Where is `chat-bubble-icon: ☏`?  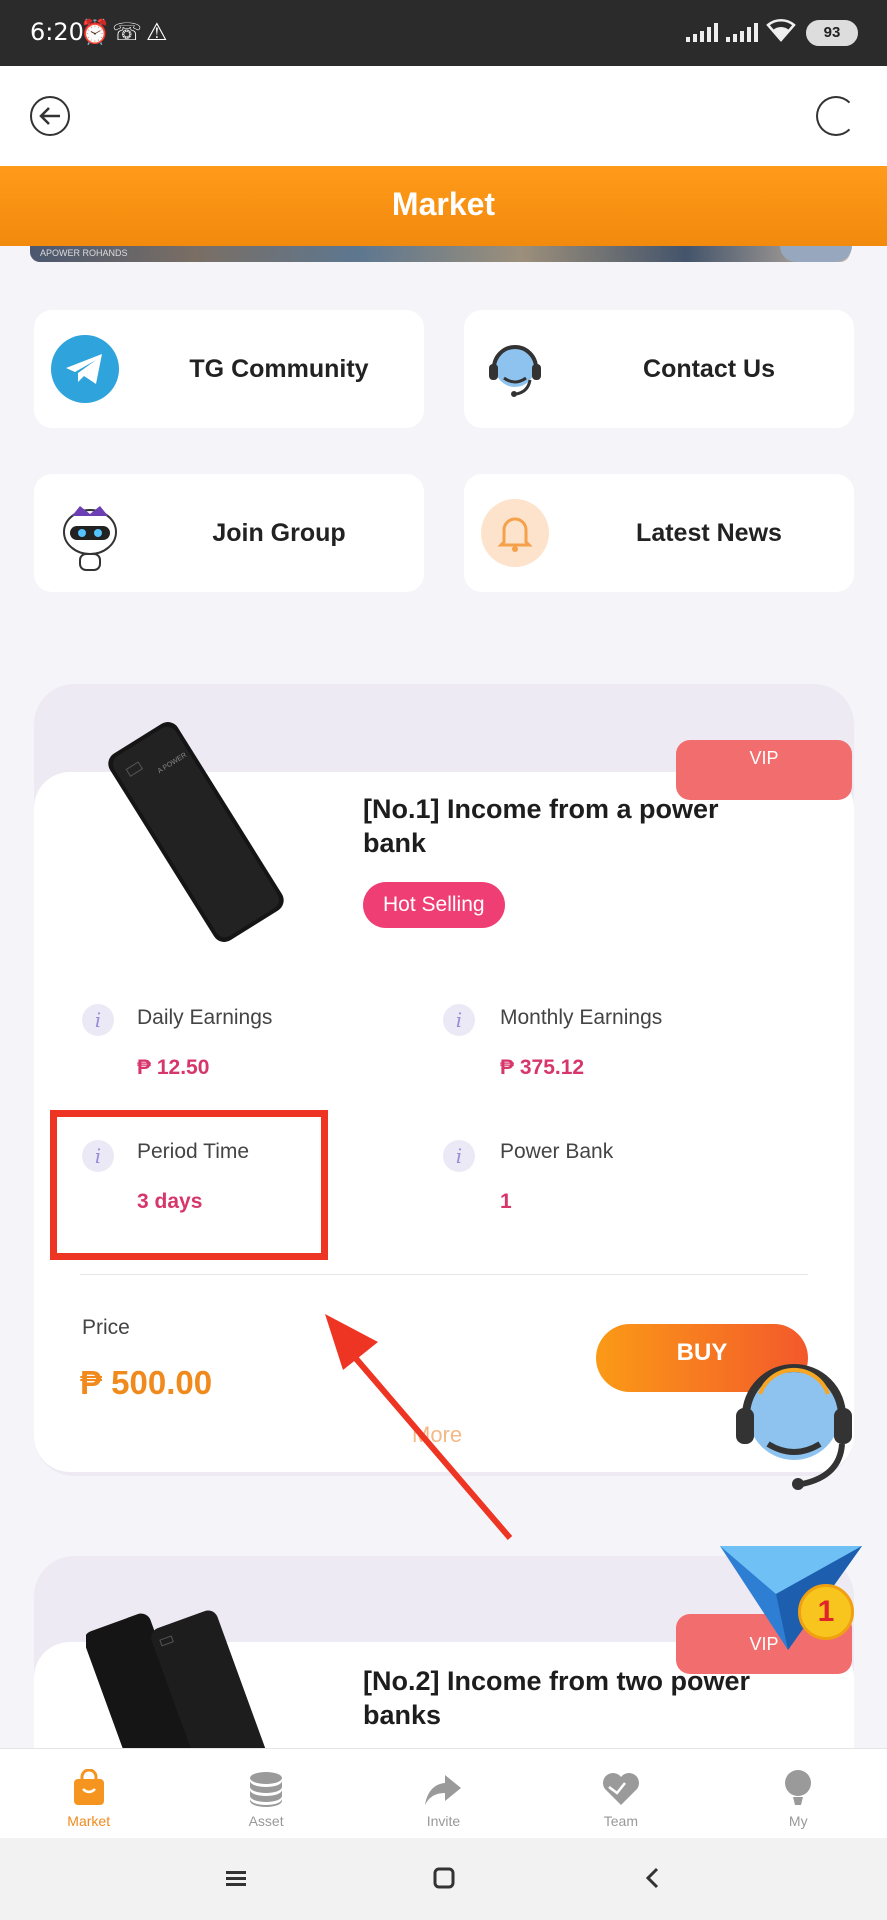
chat-bubble-icon: ☏ is located at coordinates (127, 32).